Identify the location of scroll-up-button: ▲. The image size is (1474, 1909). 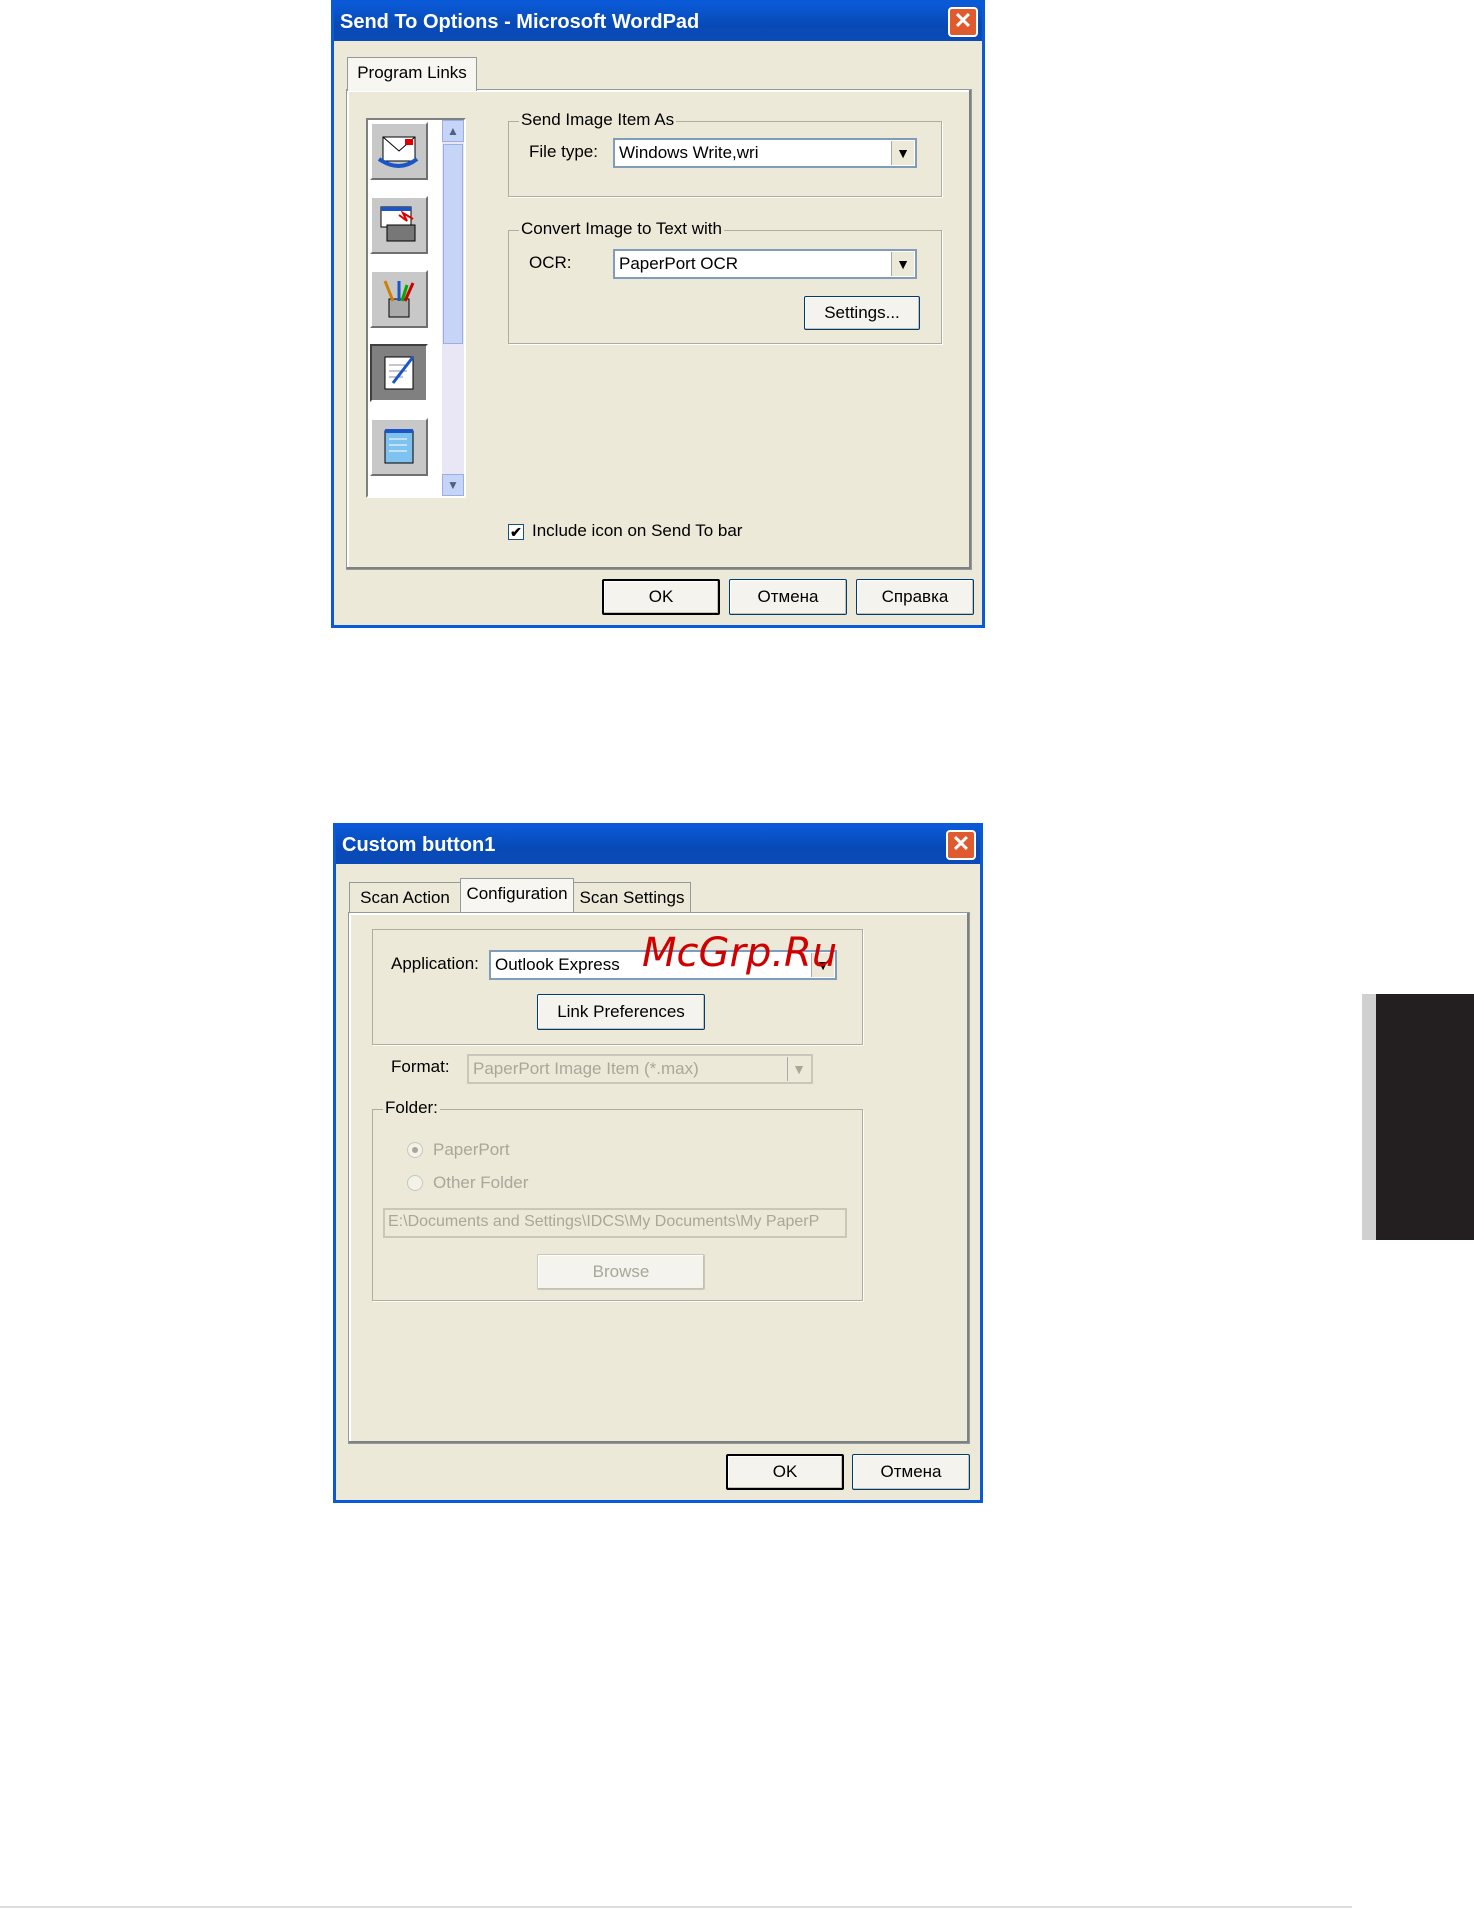
(453, 131).